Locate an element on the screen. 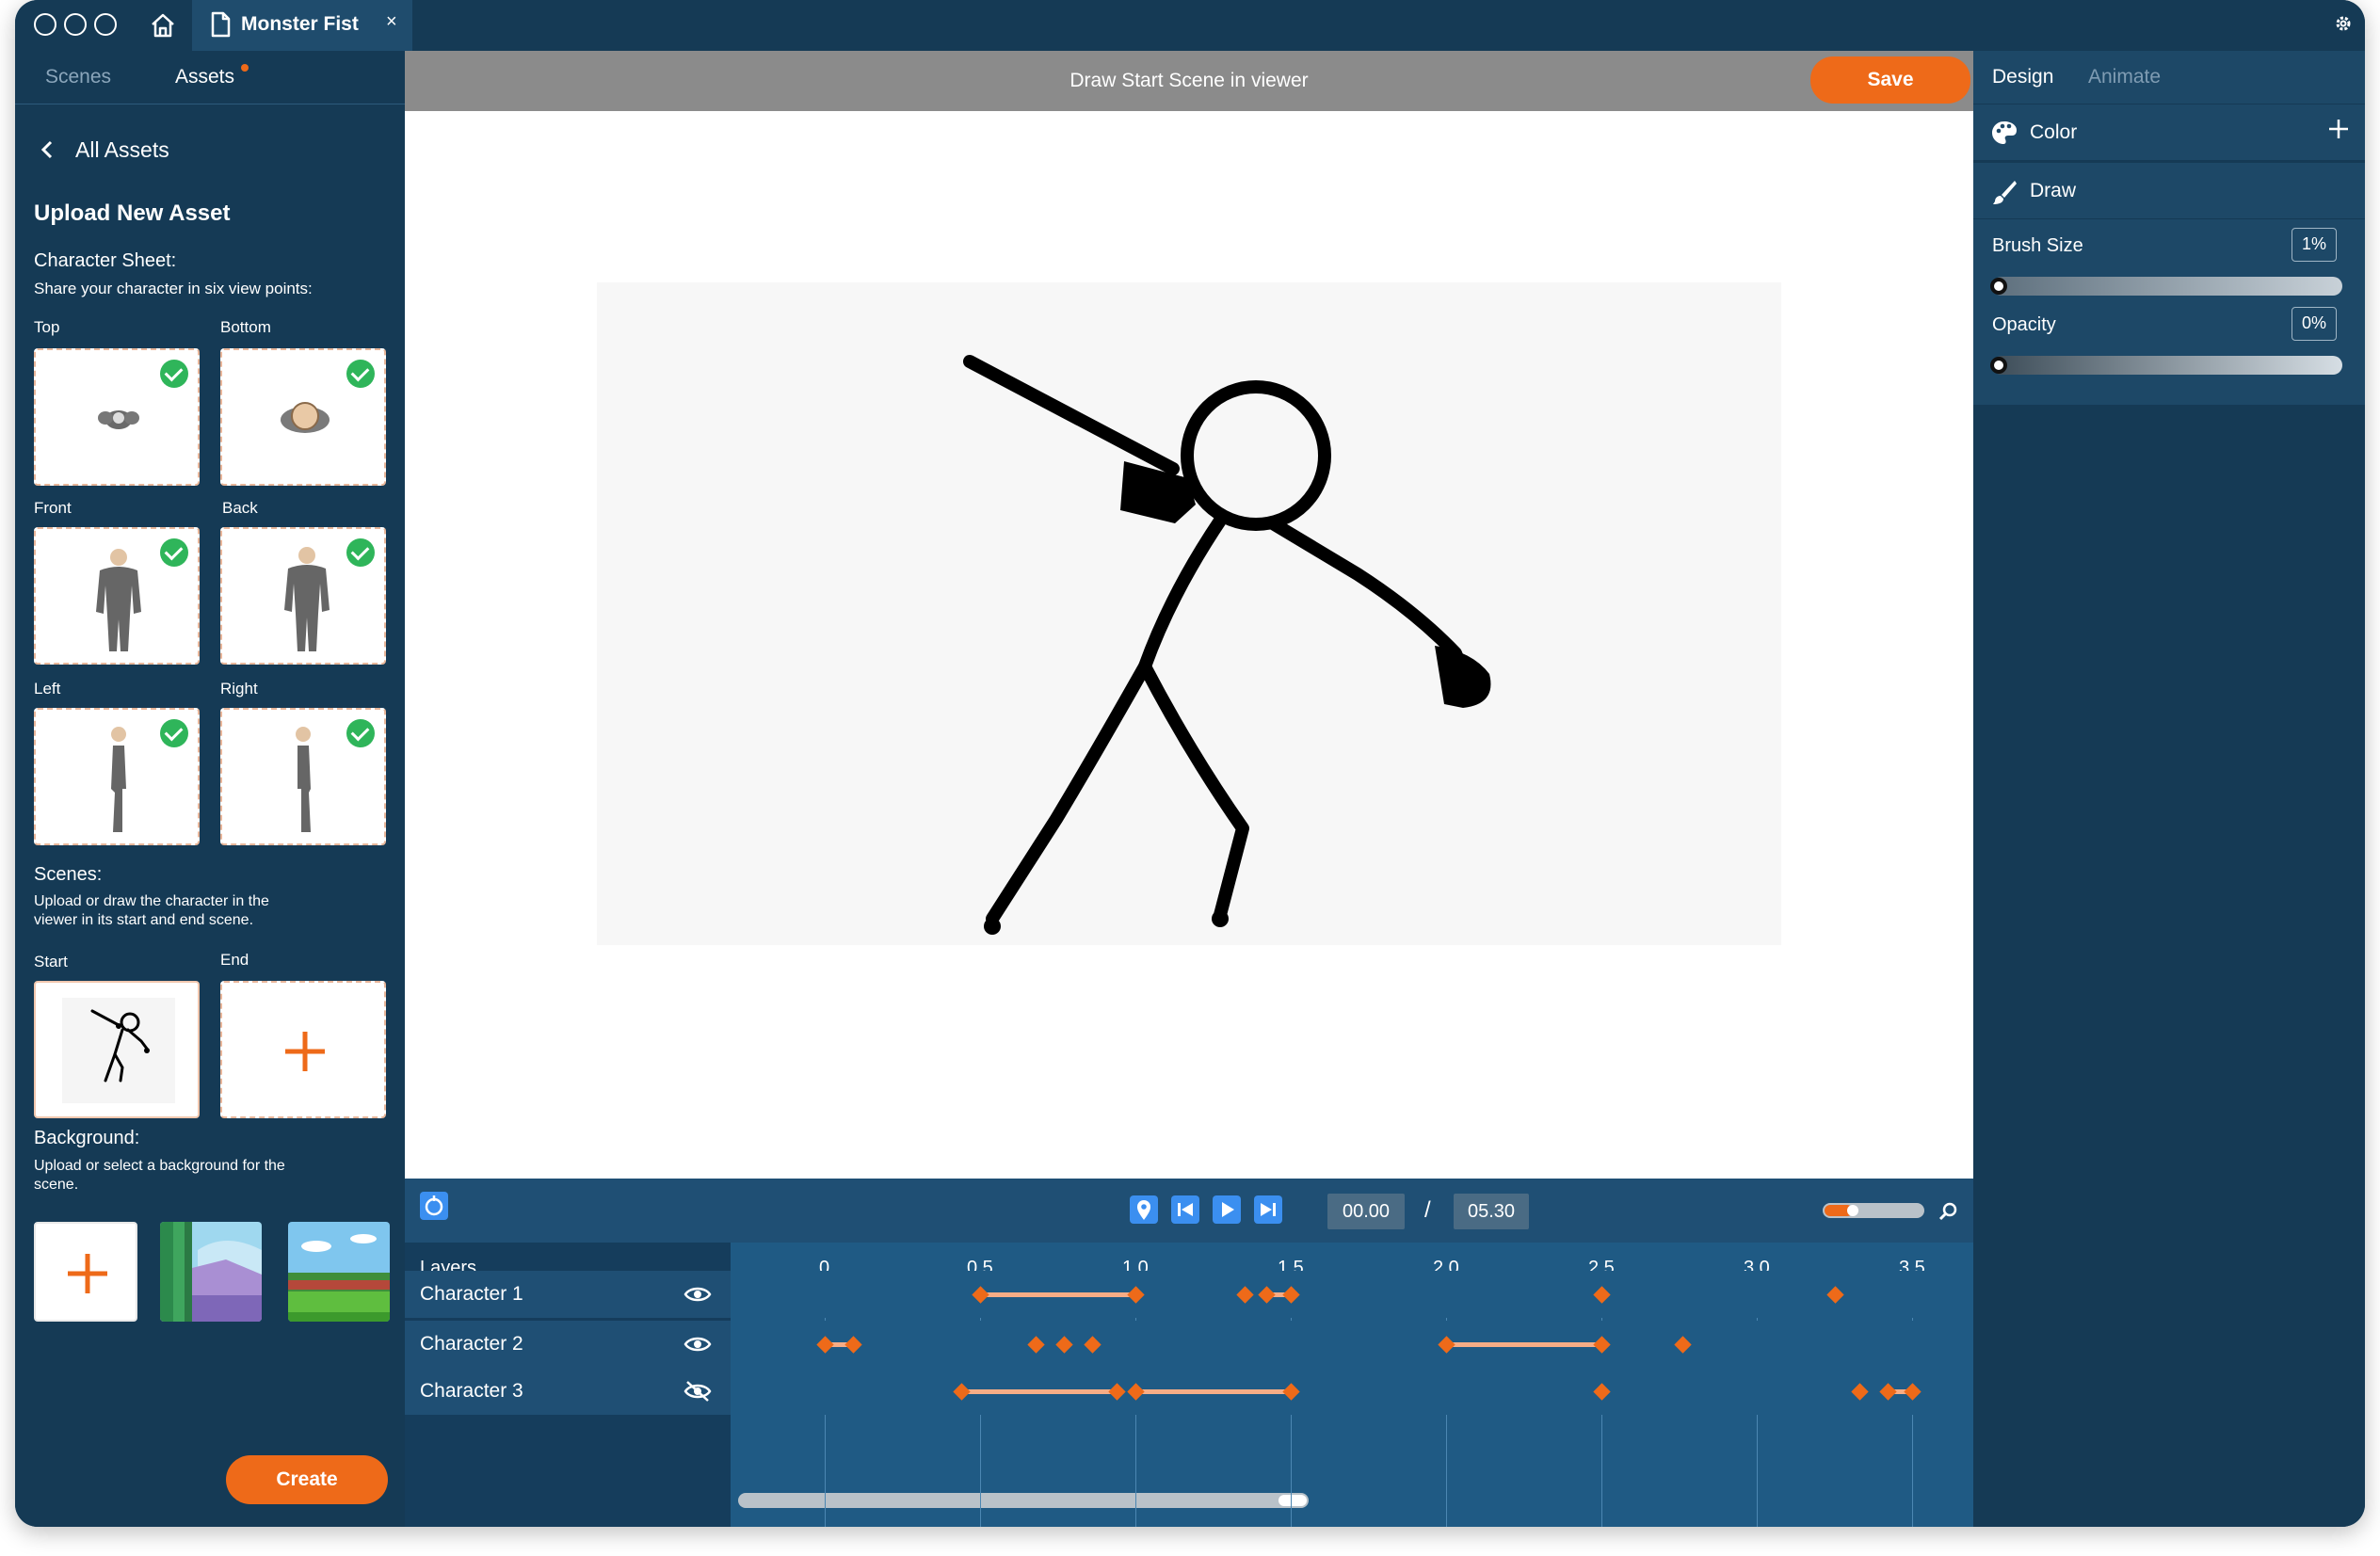 Image resolution: width=2380 pixels, height=1556 pixels. document-tab-close-button: × is located at coordinates (391, 22).